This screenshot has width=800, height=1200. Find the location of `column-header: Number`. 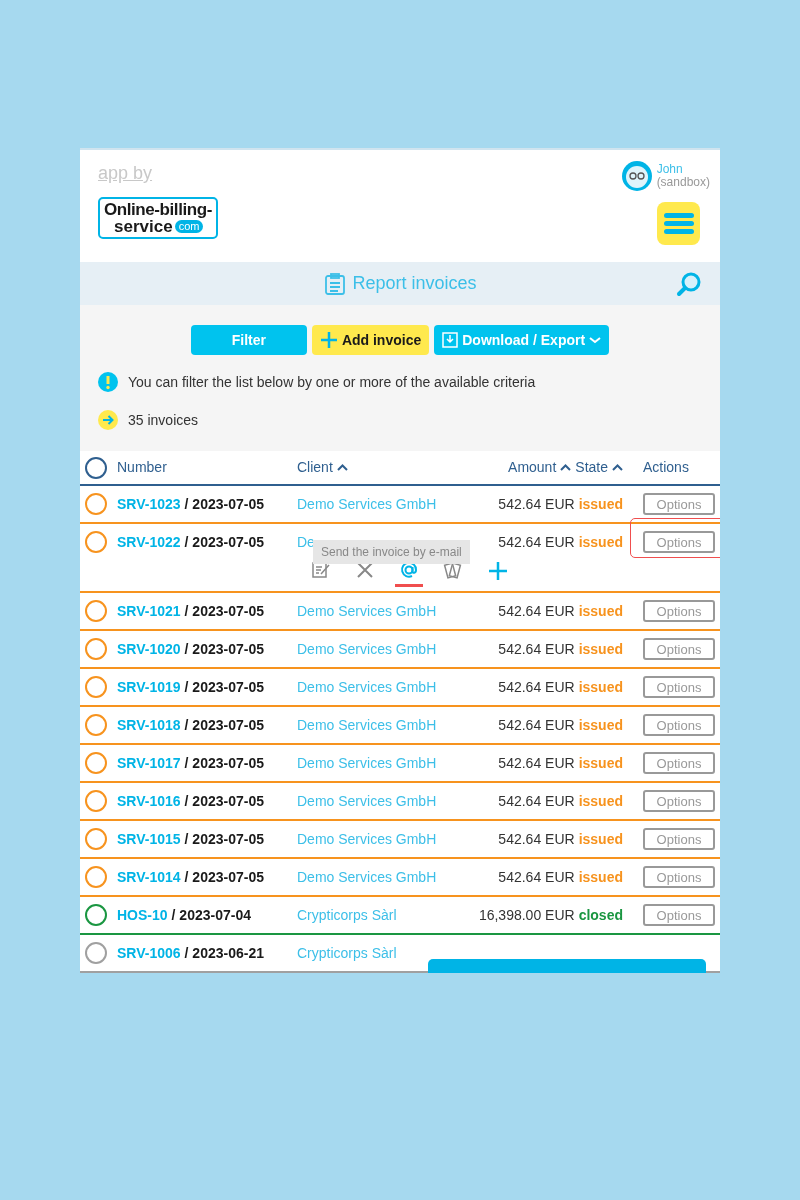

column-header: Number is located at coordinates (207, 467).